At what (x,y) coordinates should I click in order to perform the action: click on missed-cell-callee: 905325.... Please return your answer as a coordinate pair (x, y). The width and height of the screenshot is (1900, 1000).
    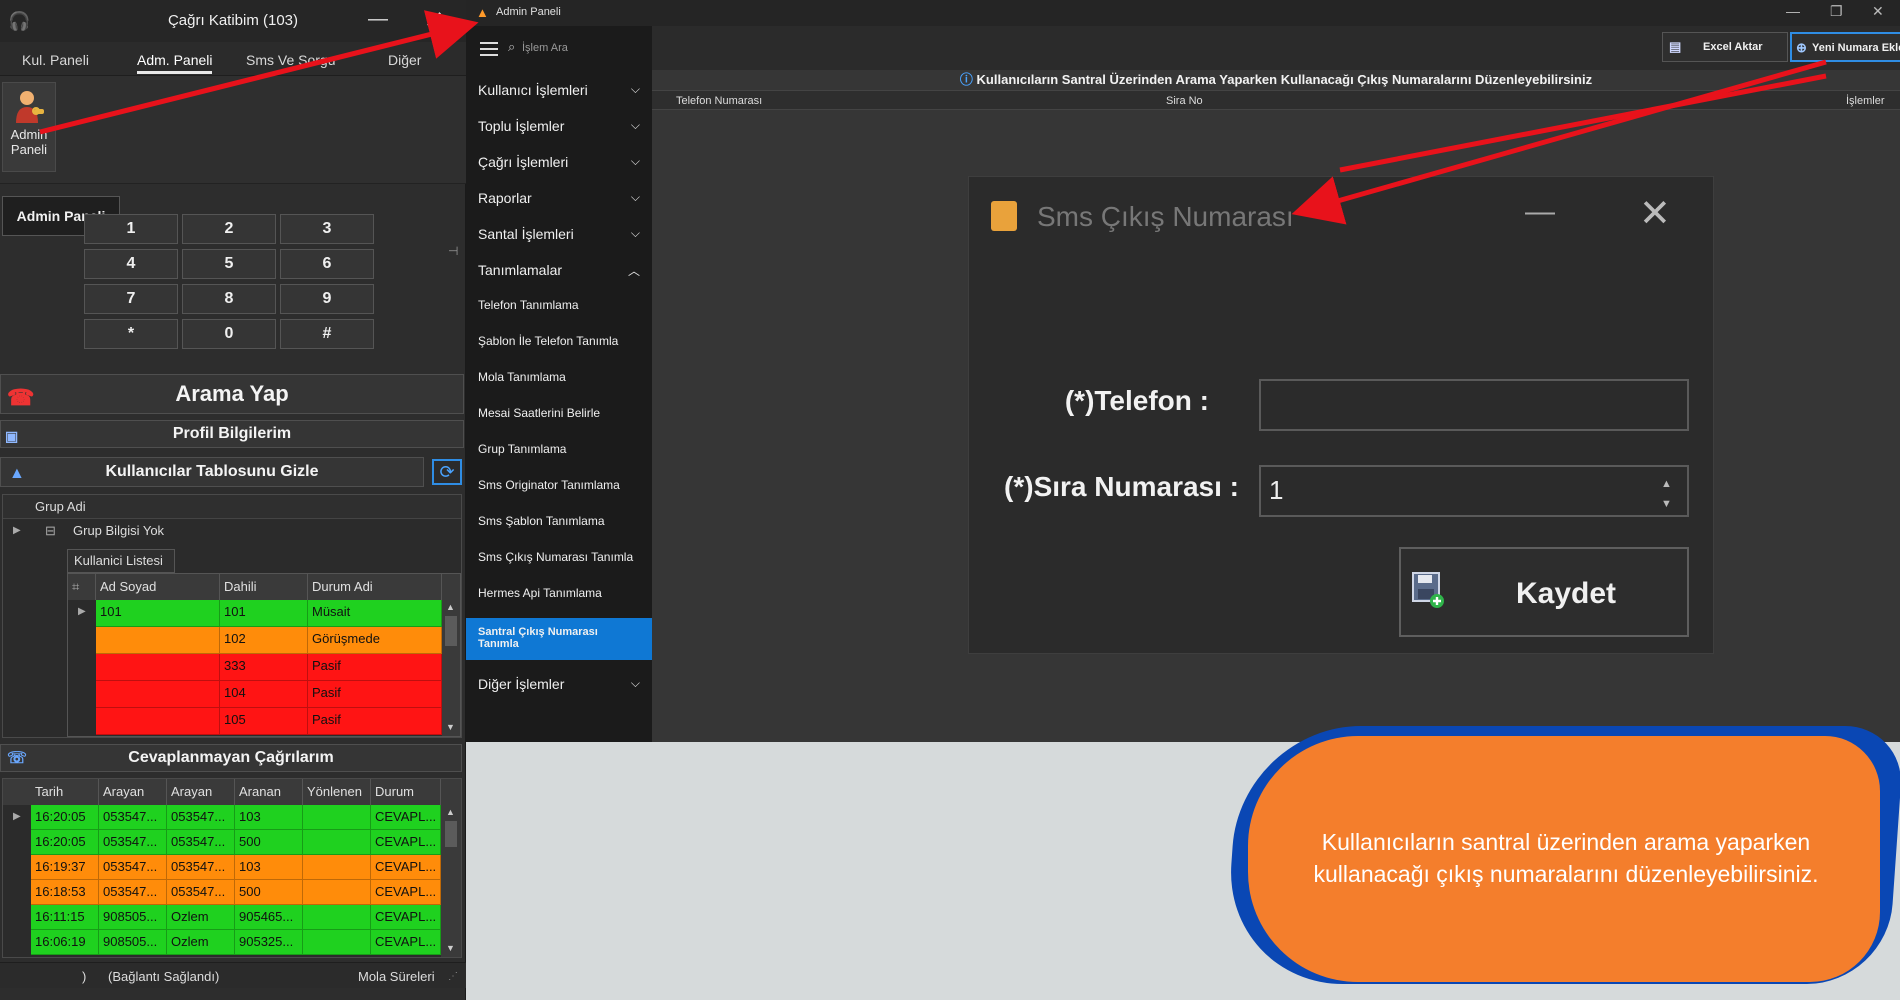
    Looking at the image, I should click on (269, 942).